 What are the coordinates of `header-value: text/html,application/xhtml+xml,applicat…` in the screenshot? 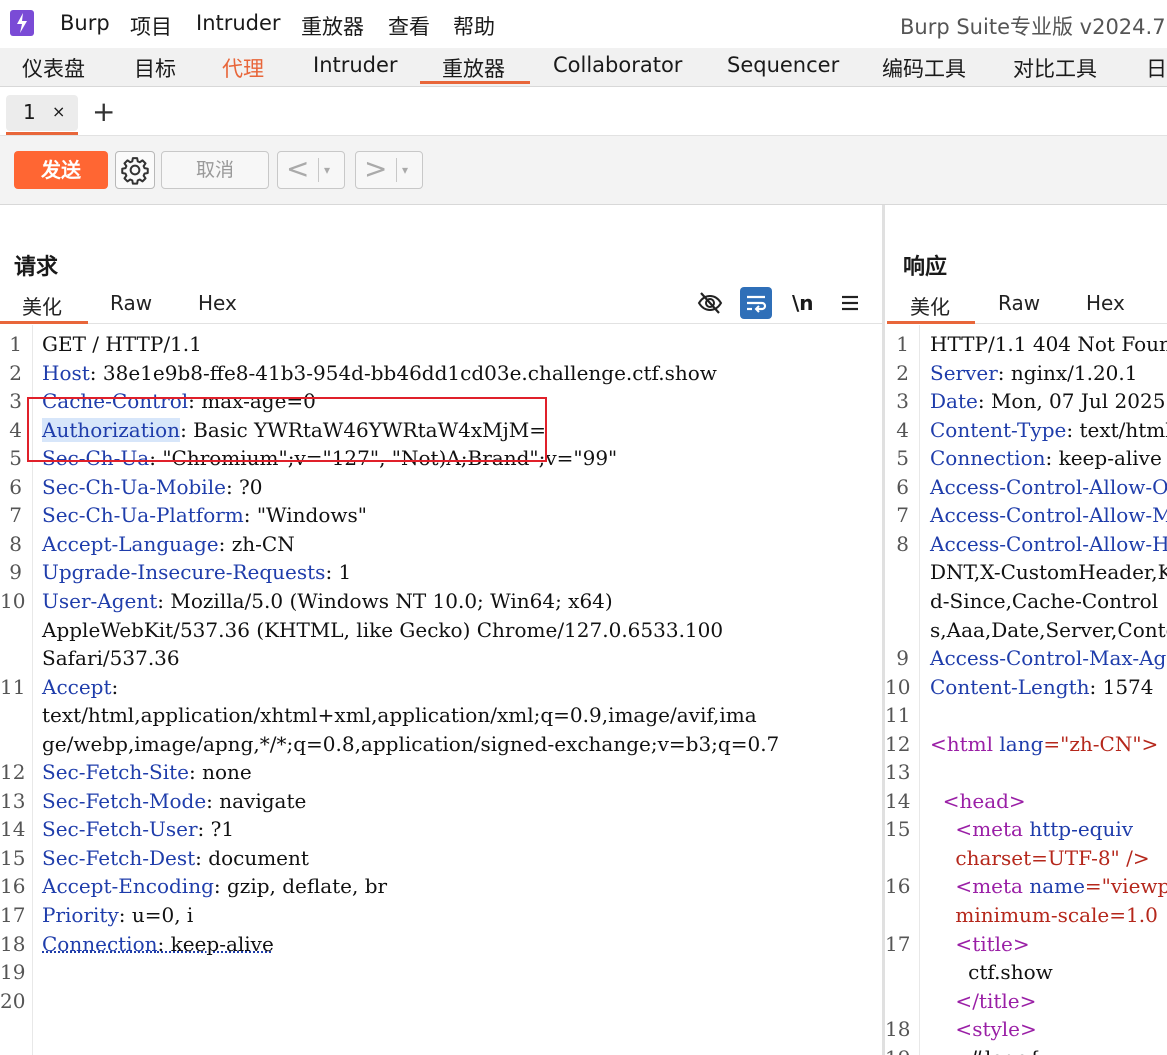 It's located at (399, 715).